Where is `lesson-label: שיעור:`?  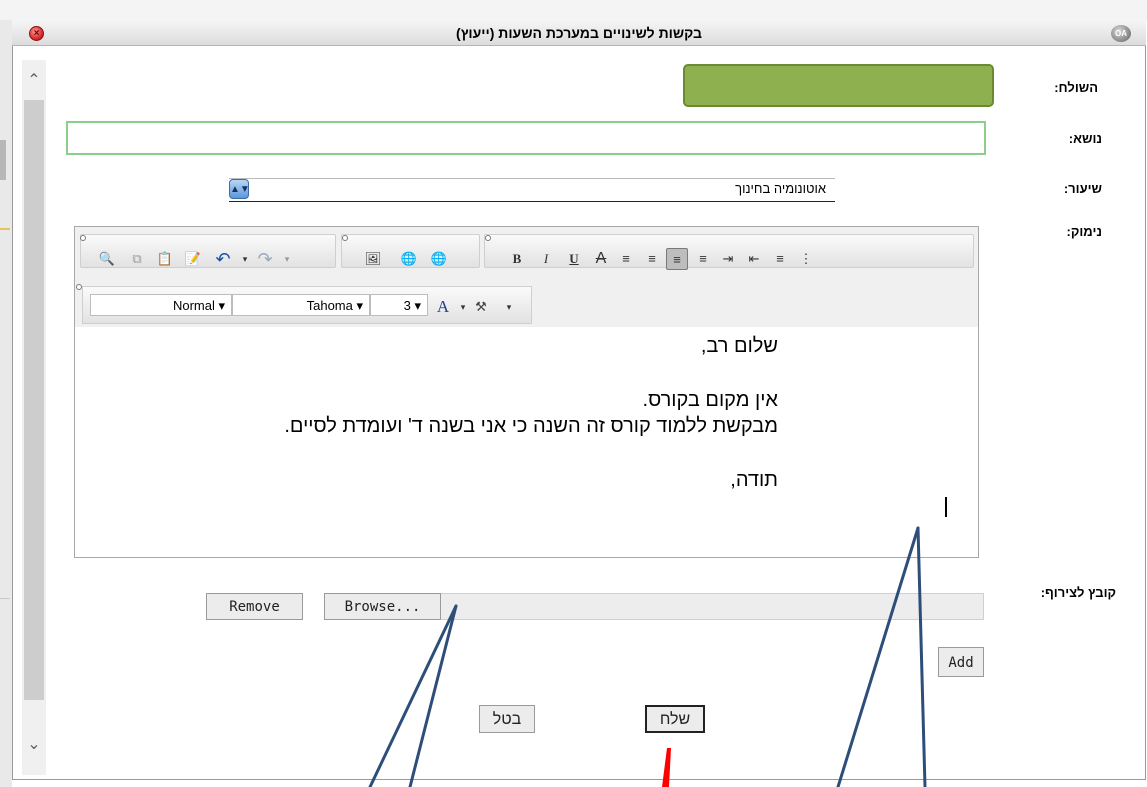
lesson-label: שיעור: is located at coordinates (1082, 188).